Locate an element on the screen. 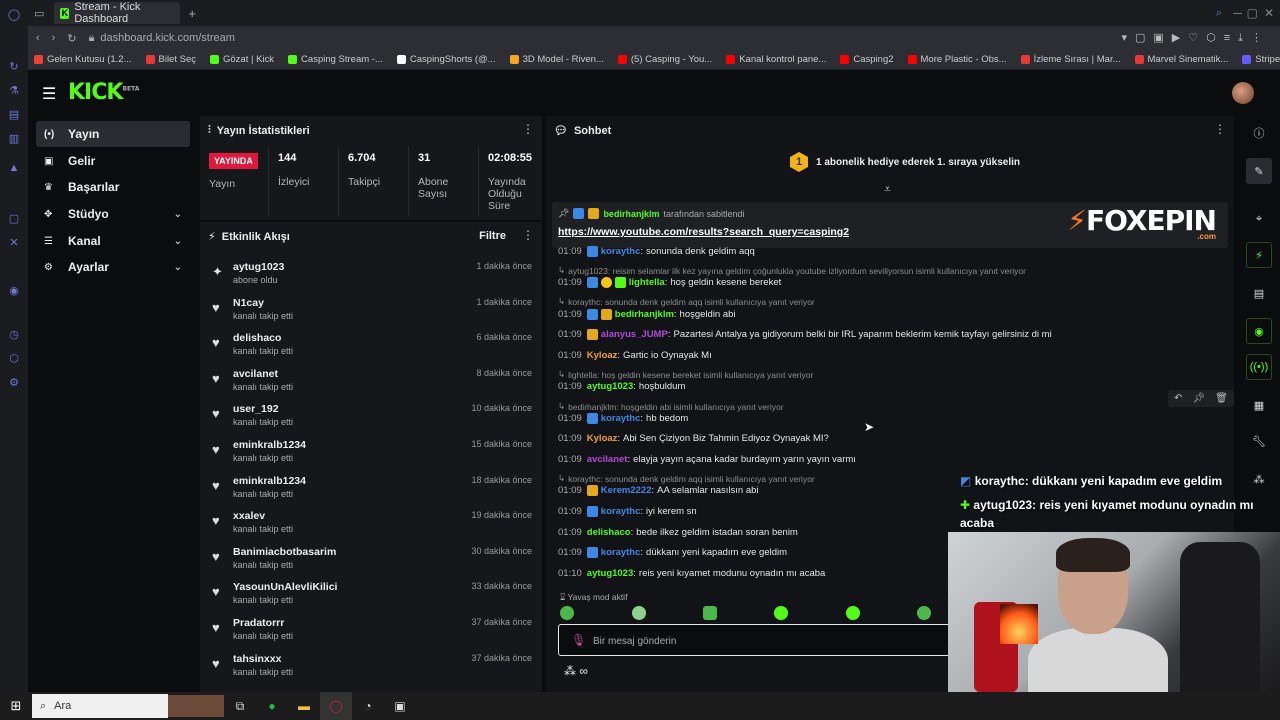  sidebar-item-gelir: ▣ Gelir is located at coordinates (113, 161).